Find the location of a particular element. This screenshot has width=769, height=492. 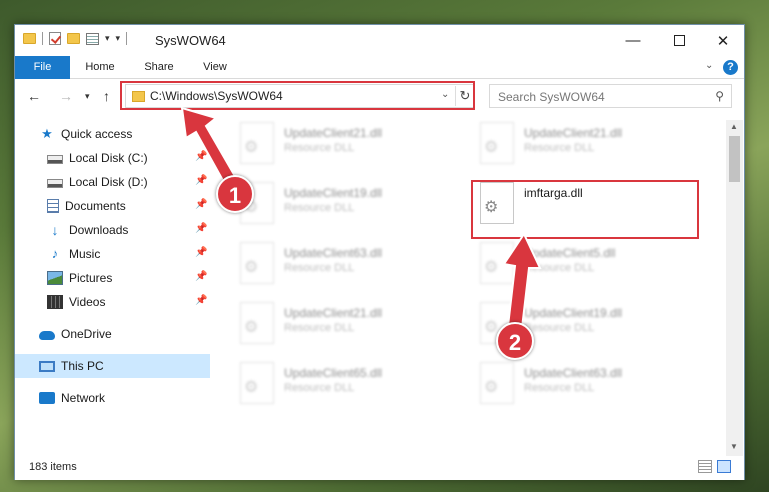

vertical-scrollbar: ▲ ▼ is located at coordinates (734, 288).